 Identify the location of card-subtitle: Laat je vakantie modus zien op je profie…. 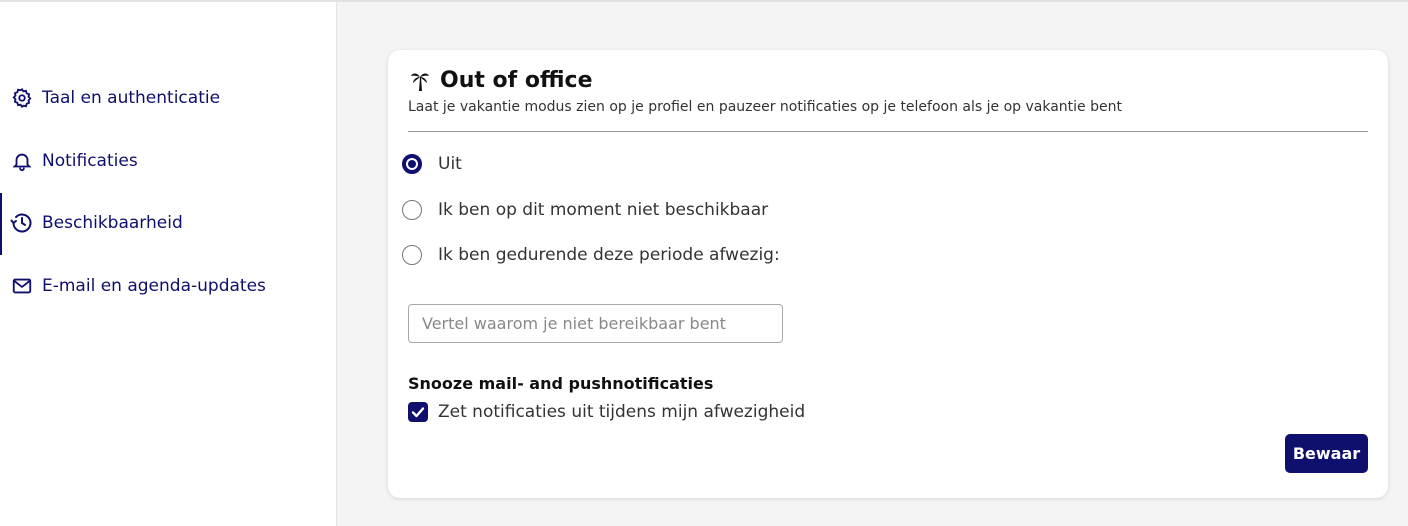
(765, 107).